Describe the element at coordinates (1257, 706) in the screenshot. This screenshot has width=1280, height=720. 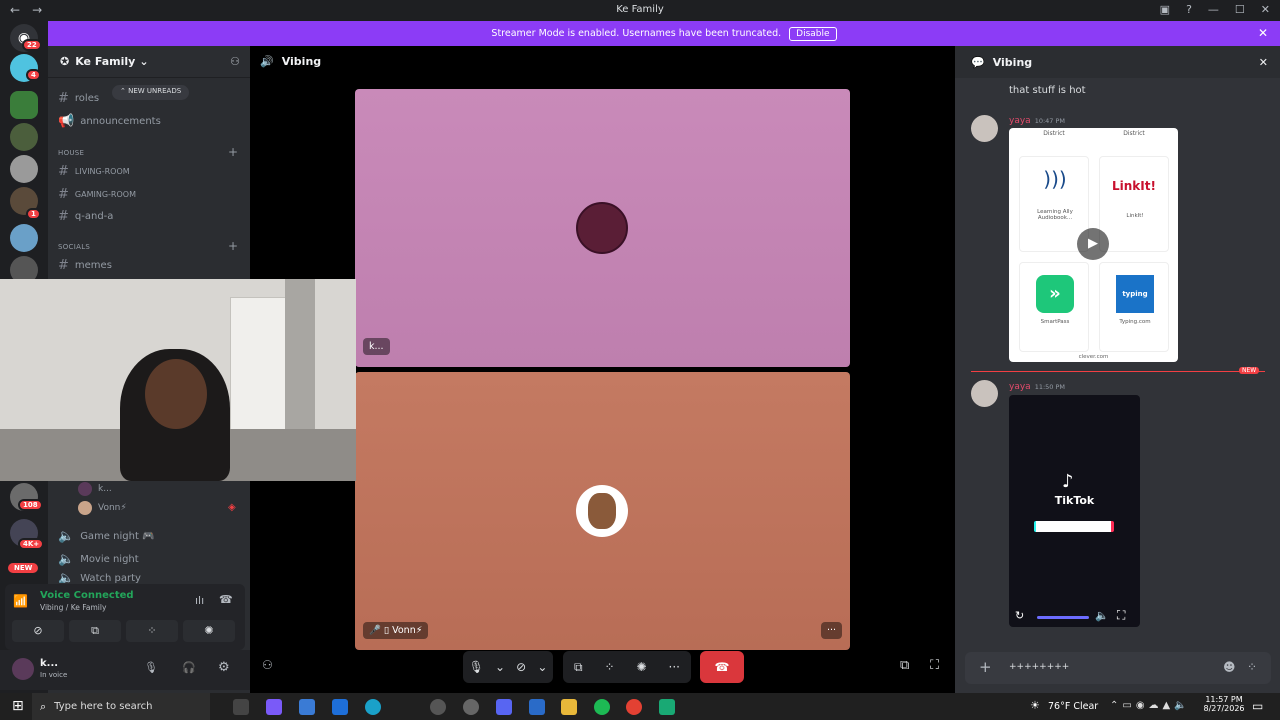
I see `notification-icon: ▭` at that location.